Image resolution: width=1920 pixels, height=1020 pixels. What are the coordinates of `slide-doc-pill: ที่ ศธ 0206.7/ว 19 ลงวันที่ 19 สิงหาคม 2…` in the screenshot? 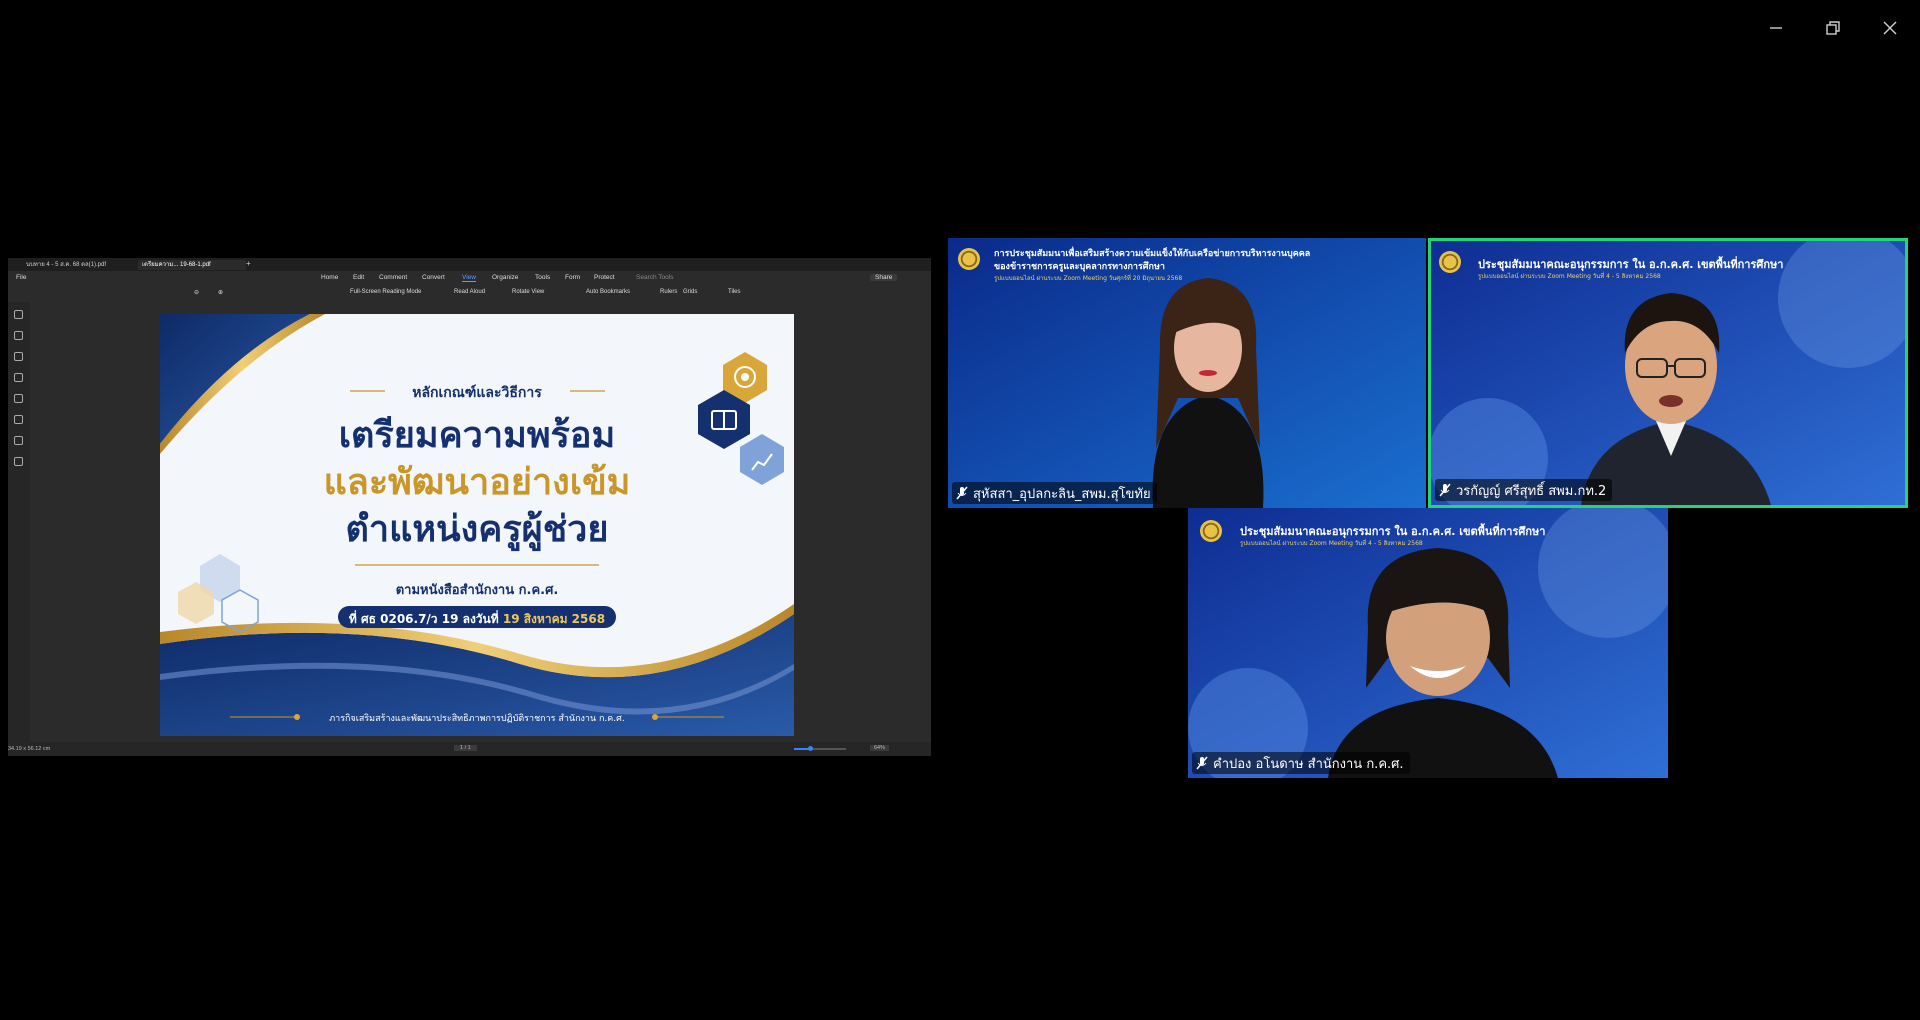 It's located at (477, 619).